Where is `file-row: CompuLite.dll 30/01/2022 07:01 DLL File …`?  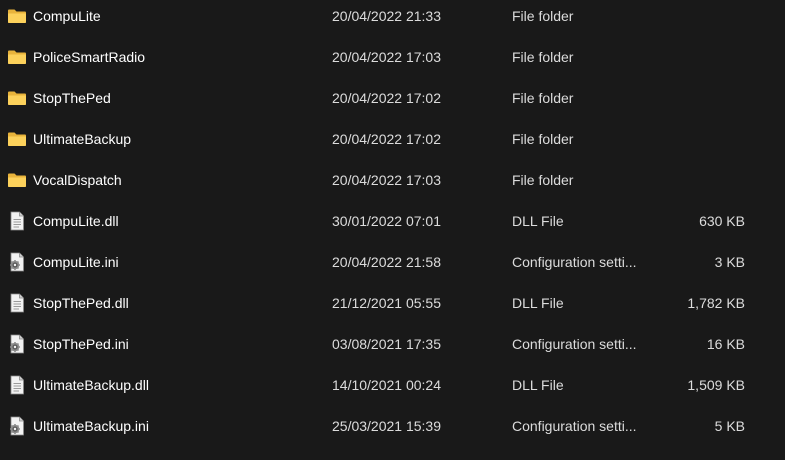
file-row: CompuLite.dll 30/01/2022 07:01 DLL File … is located at coordinates (392, 220).